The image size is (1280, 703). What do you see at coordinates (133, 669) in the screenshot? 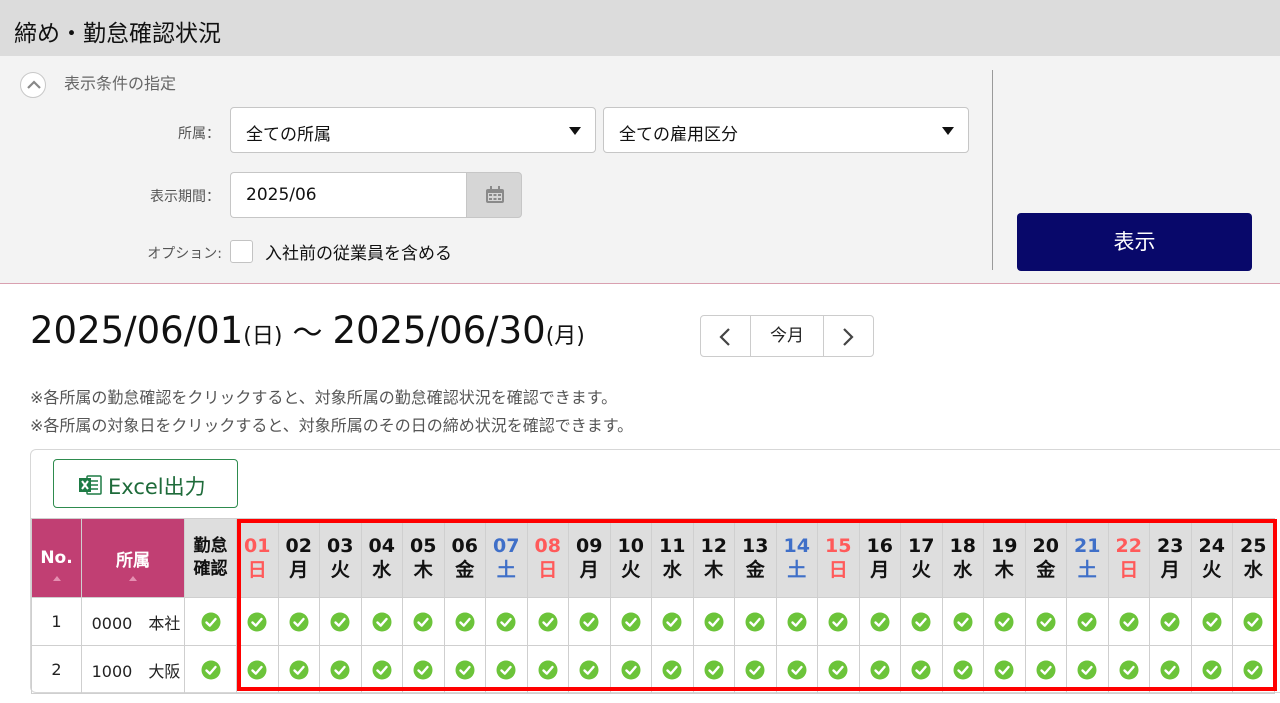
I see `row-dept: 1000 大阪` at bounding box center [133, 669].